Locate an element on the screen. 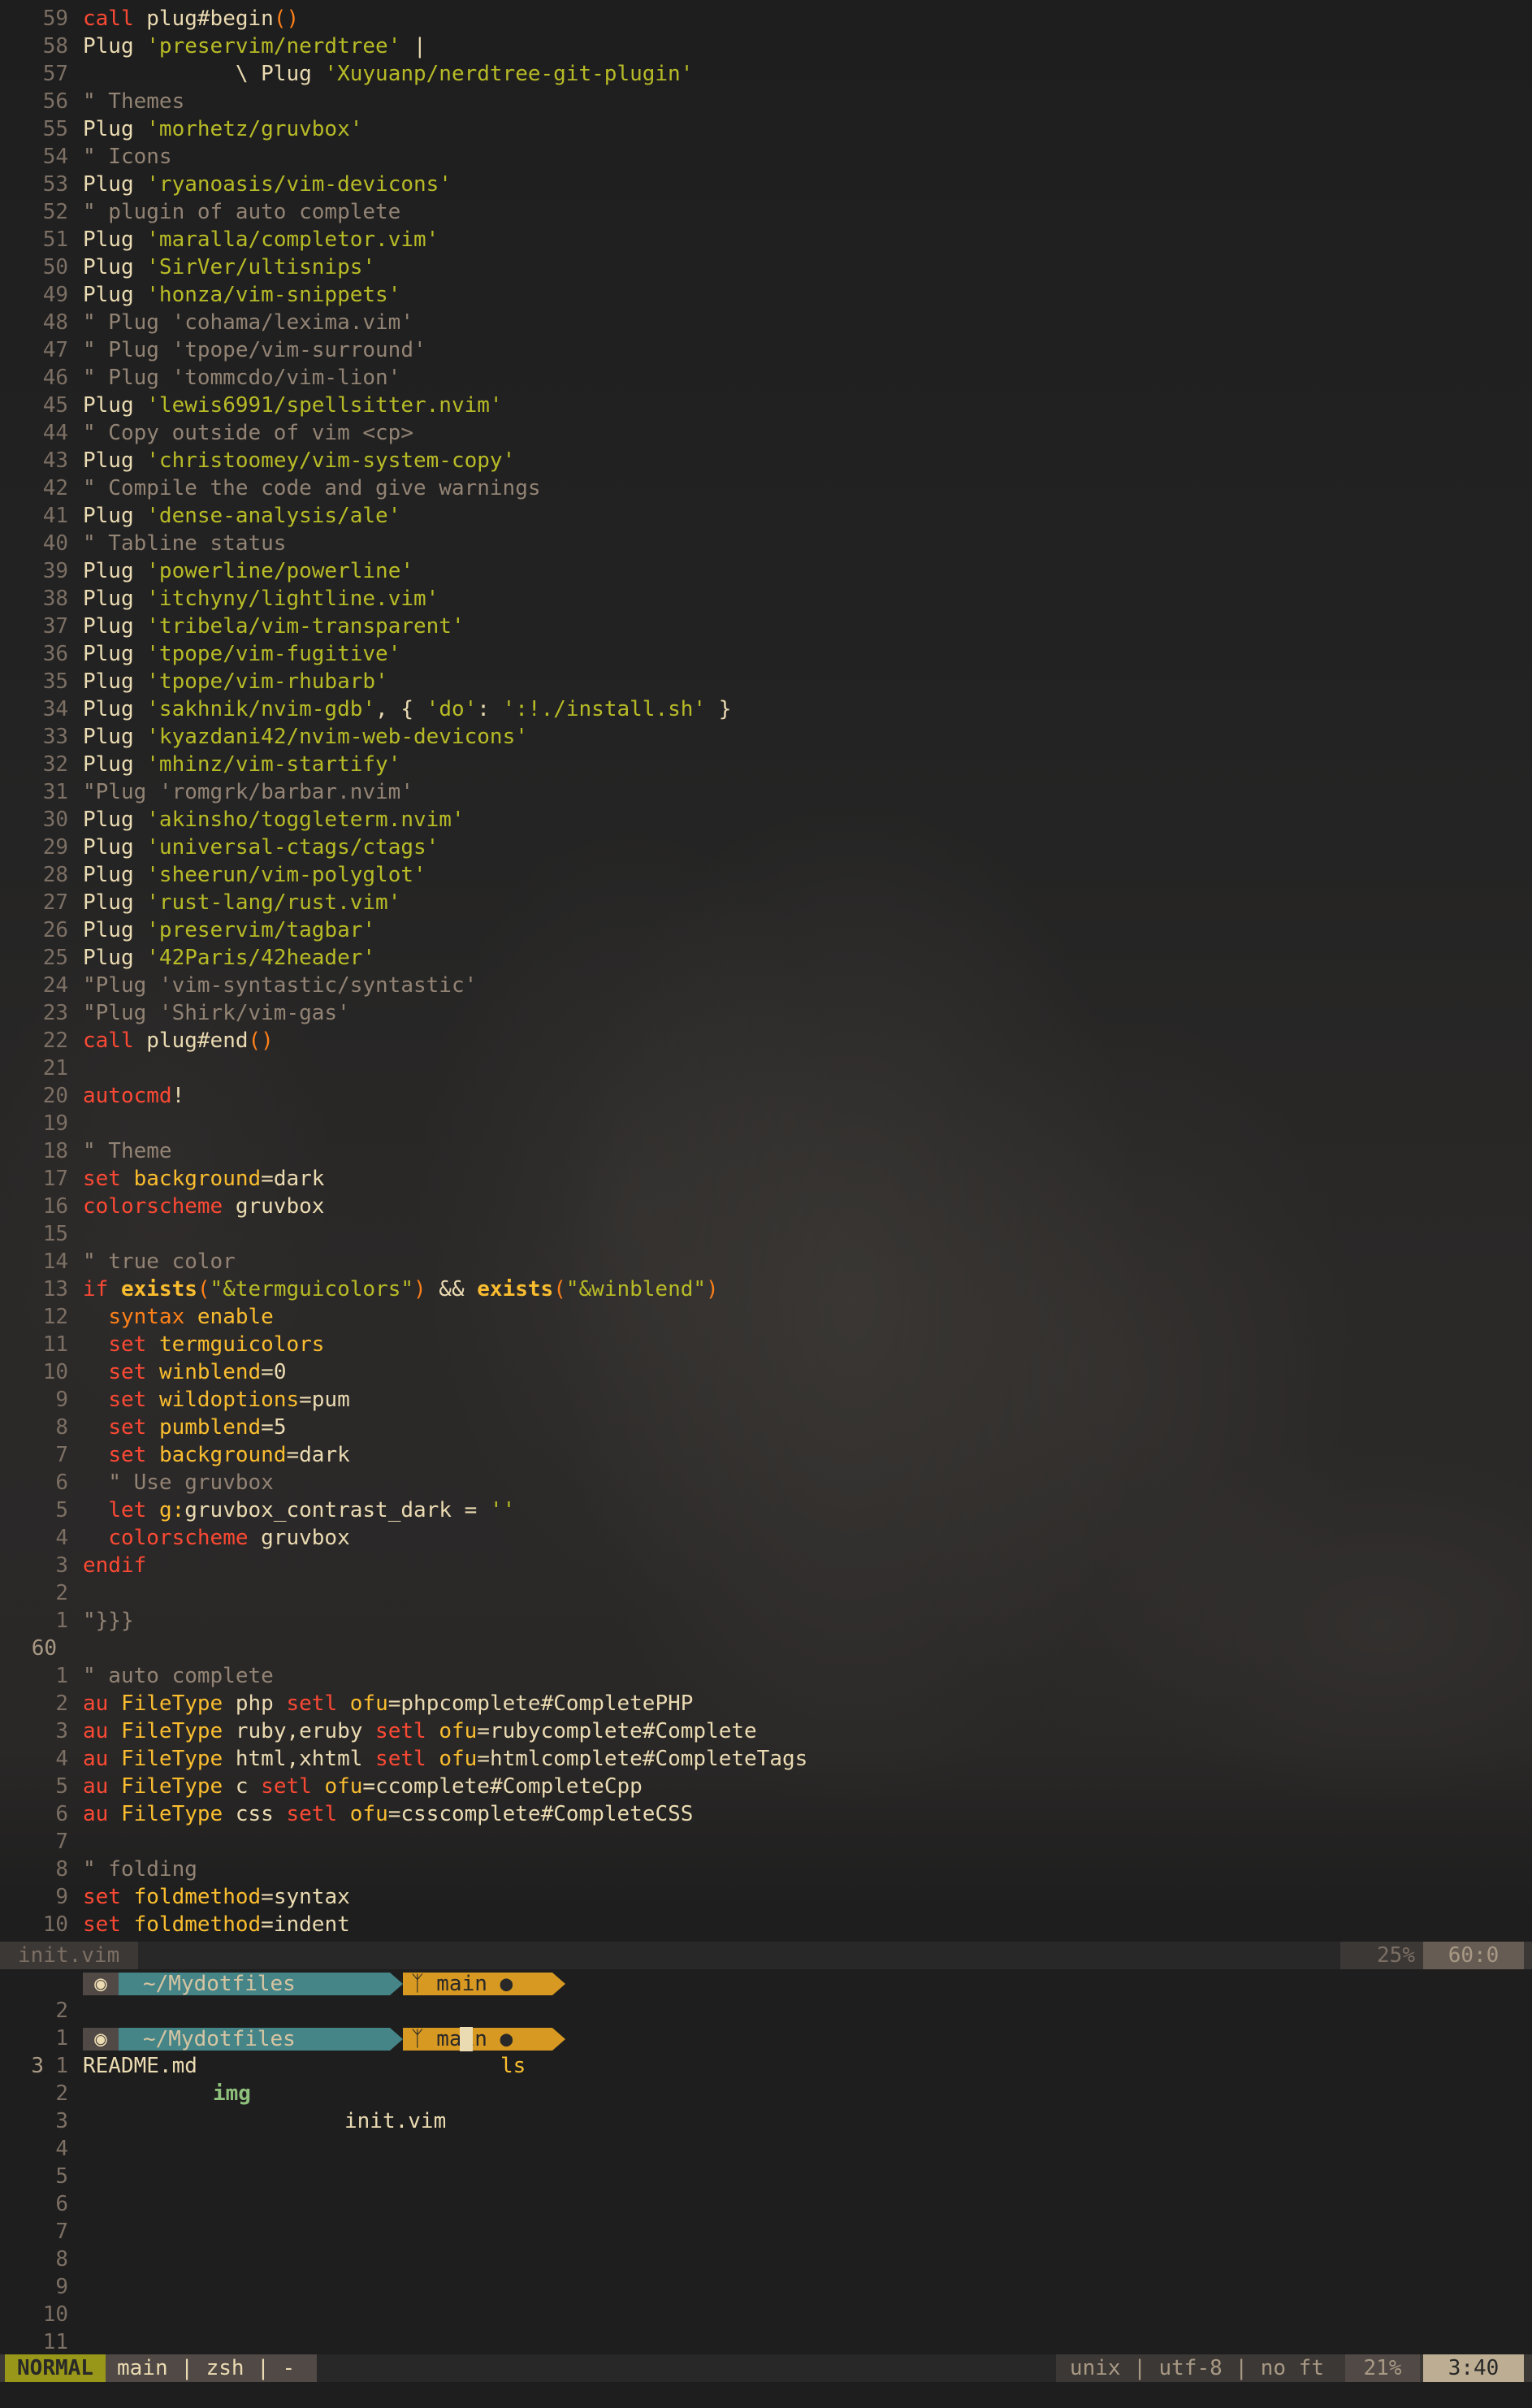 This screenshot has width=1532, height=2408. code-line: 22 call plug#end() is located at coordinates (766, 1041).